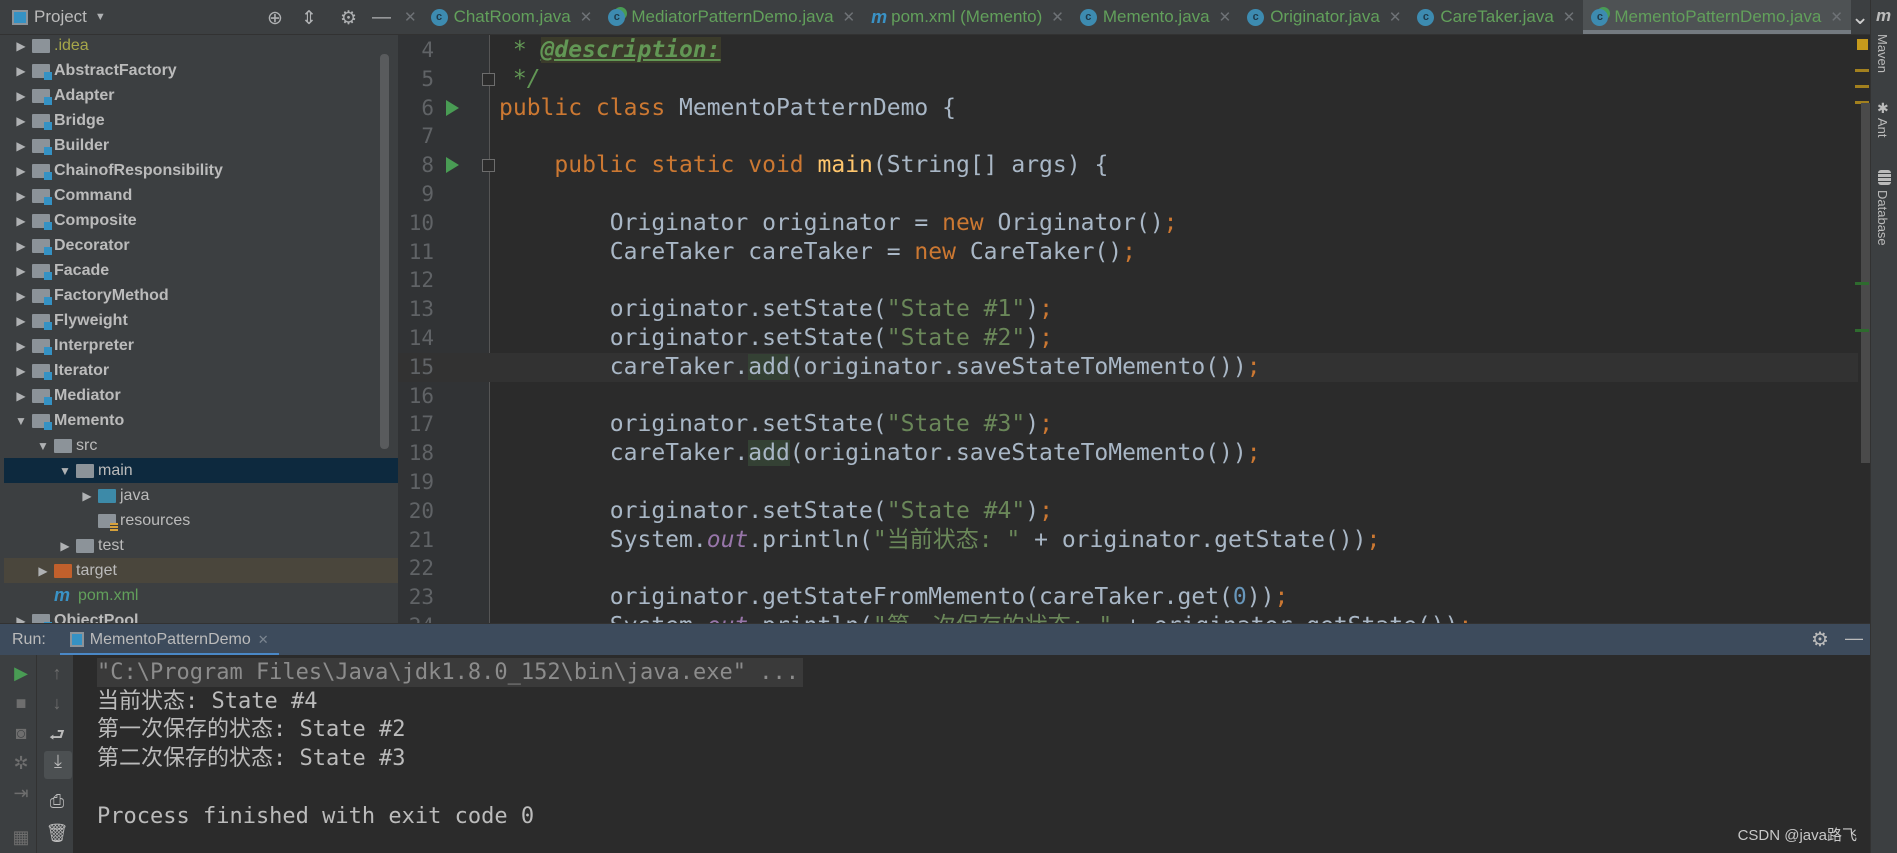  Describe the element at coordinates (57, 738) in the screenshot. I see `soft-wrap-icon: ⮐` at that location.